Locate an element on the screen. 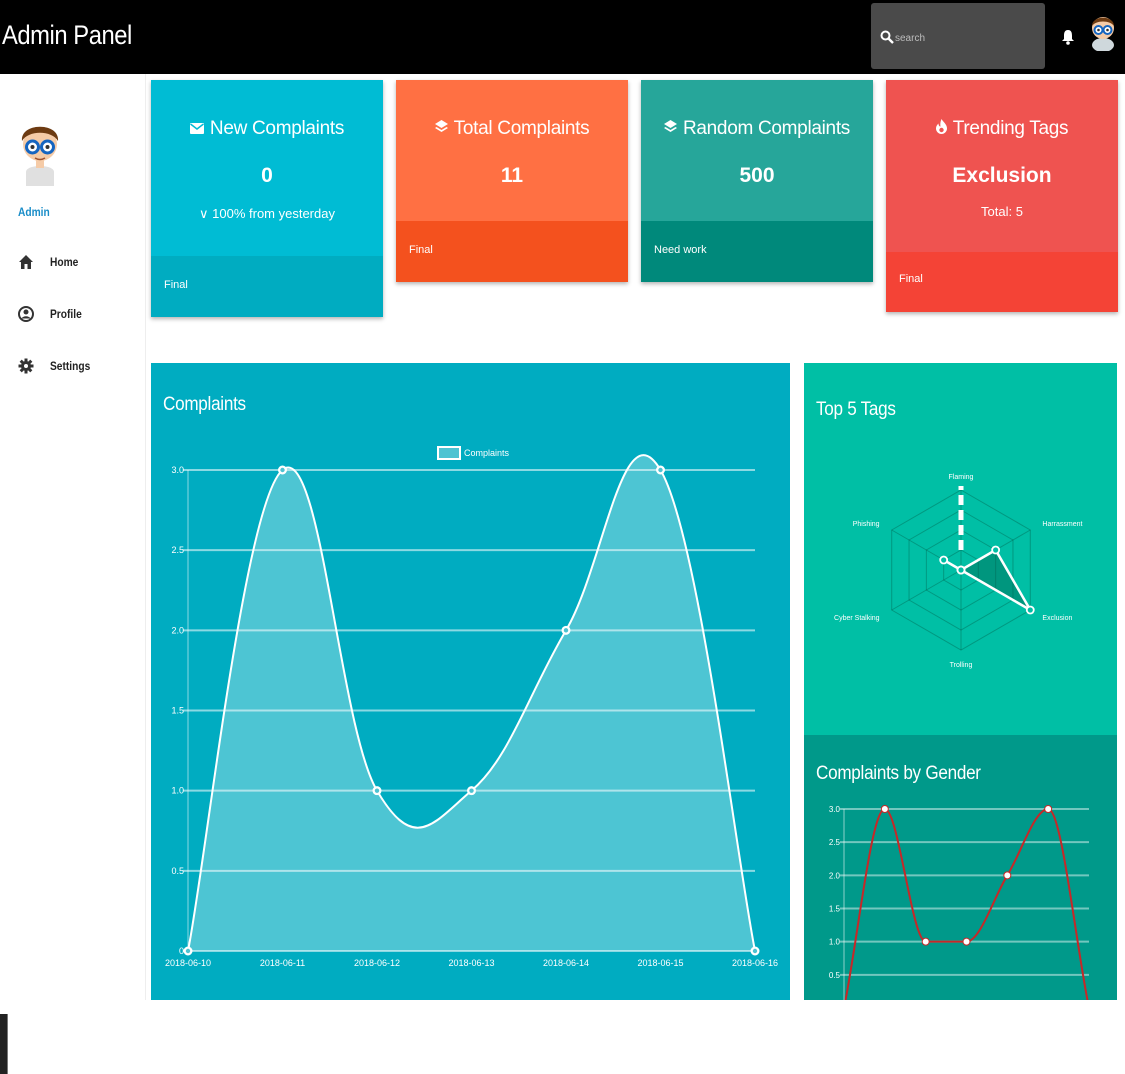 Image resolution: width=1125 pixels, height=1074 pixels. y-tick-label: 0 is located at coordinates (181, 951).